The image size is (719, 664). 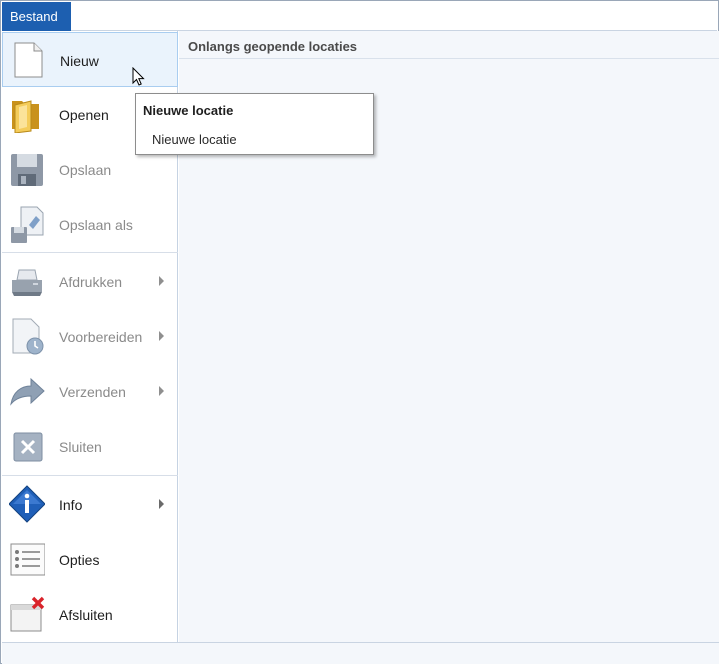 I want to click on tooltip-popup: Nieuwe locatie Nieuwe locatie, so click(x=254, y=124).